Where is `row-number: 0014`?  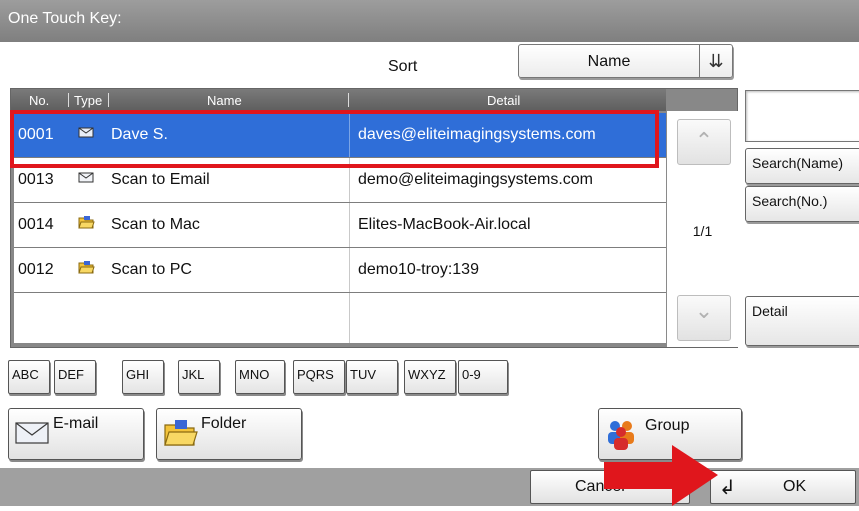 row-number: 0014 is located at coordinates (36, 224).